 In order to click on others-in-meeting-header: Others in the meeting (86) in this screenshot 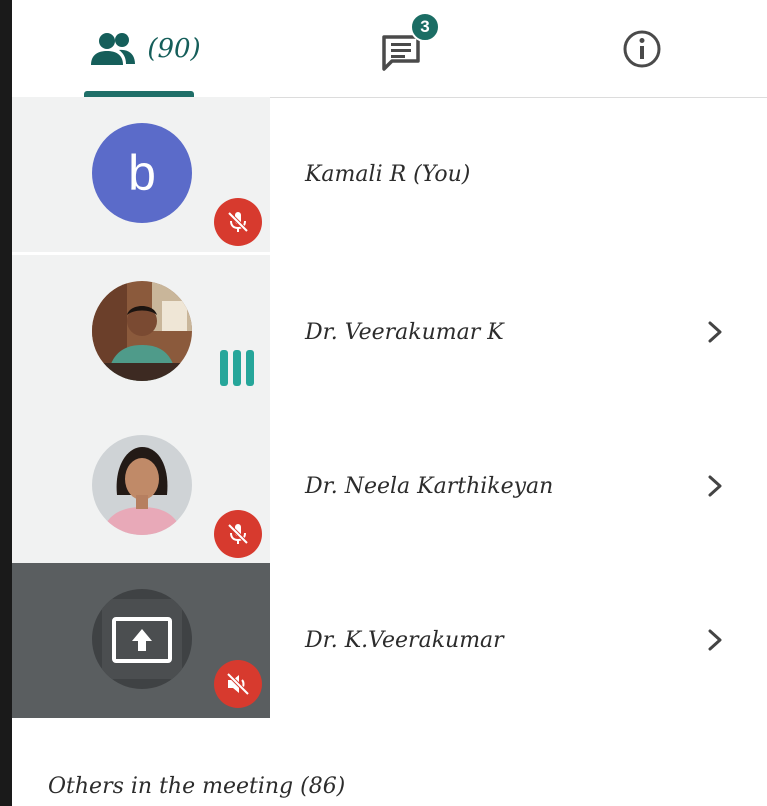, I will do `click(197, 786)`.